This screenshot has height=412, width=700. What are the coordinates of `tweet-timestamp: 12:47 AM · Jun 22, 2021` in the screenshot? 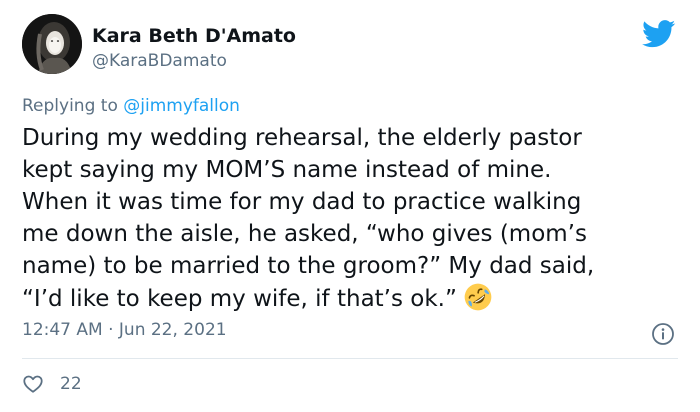 It's located at (124, 330).